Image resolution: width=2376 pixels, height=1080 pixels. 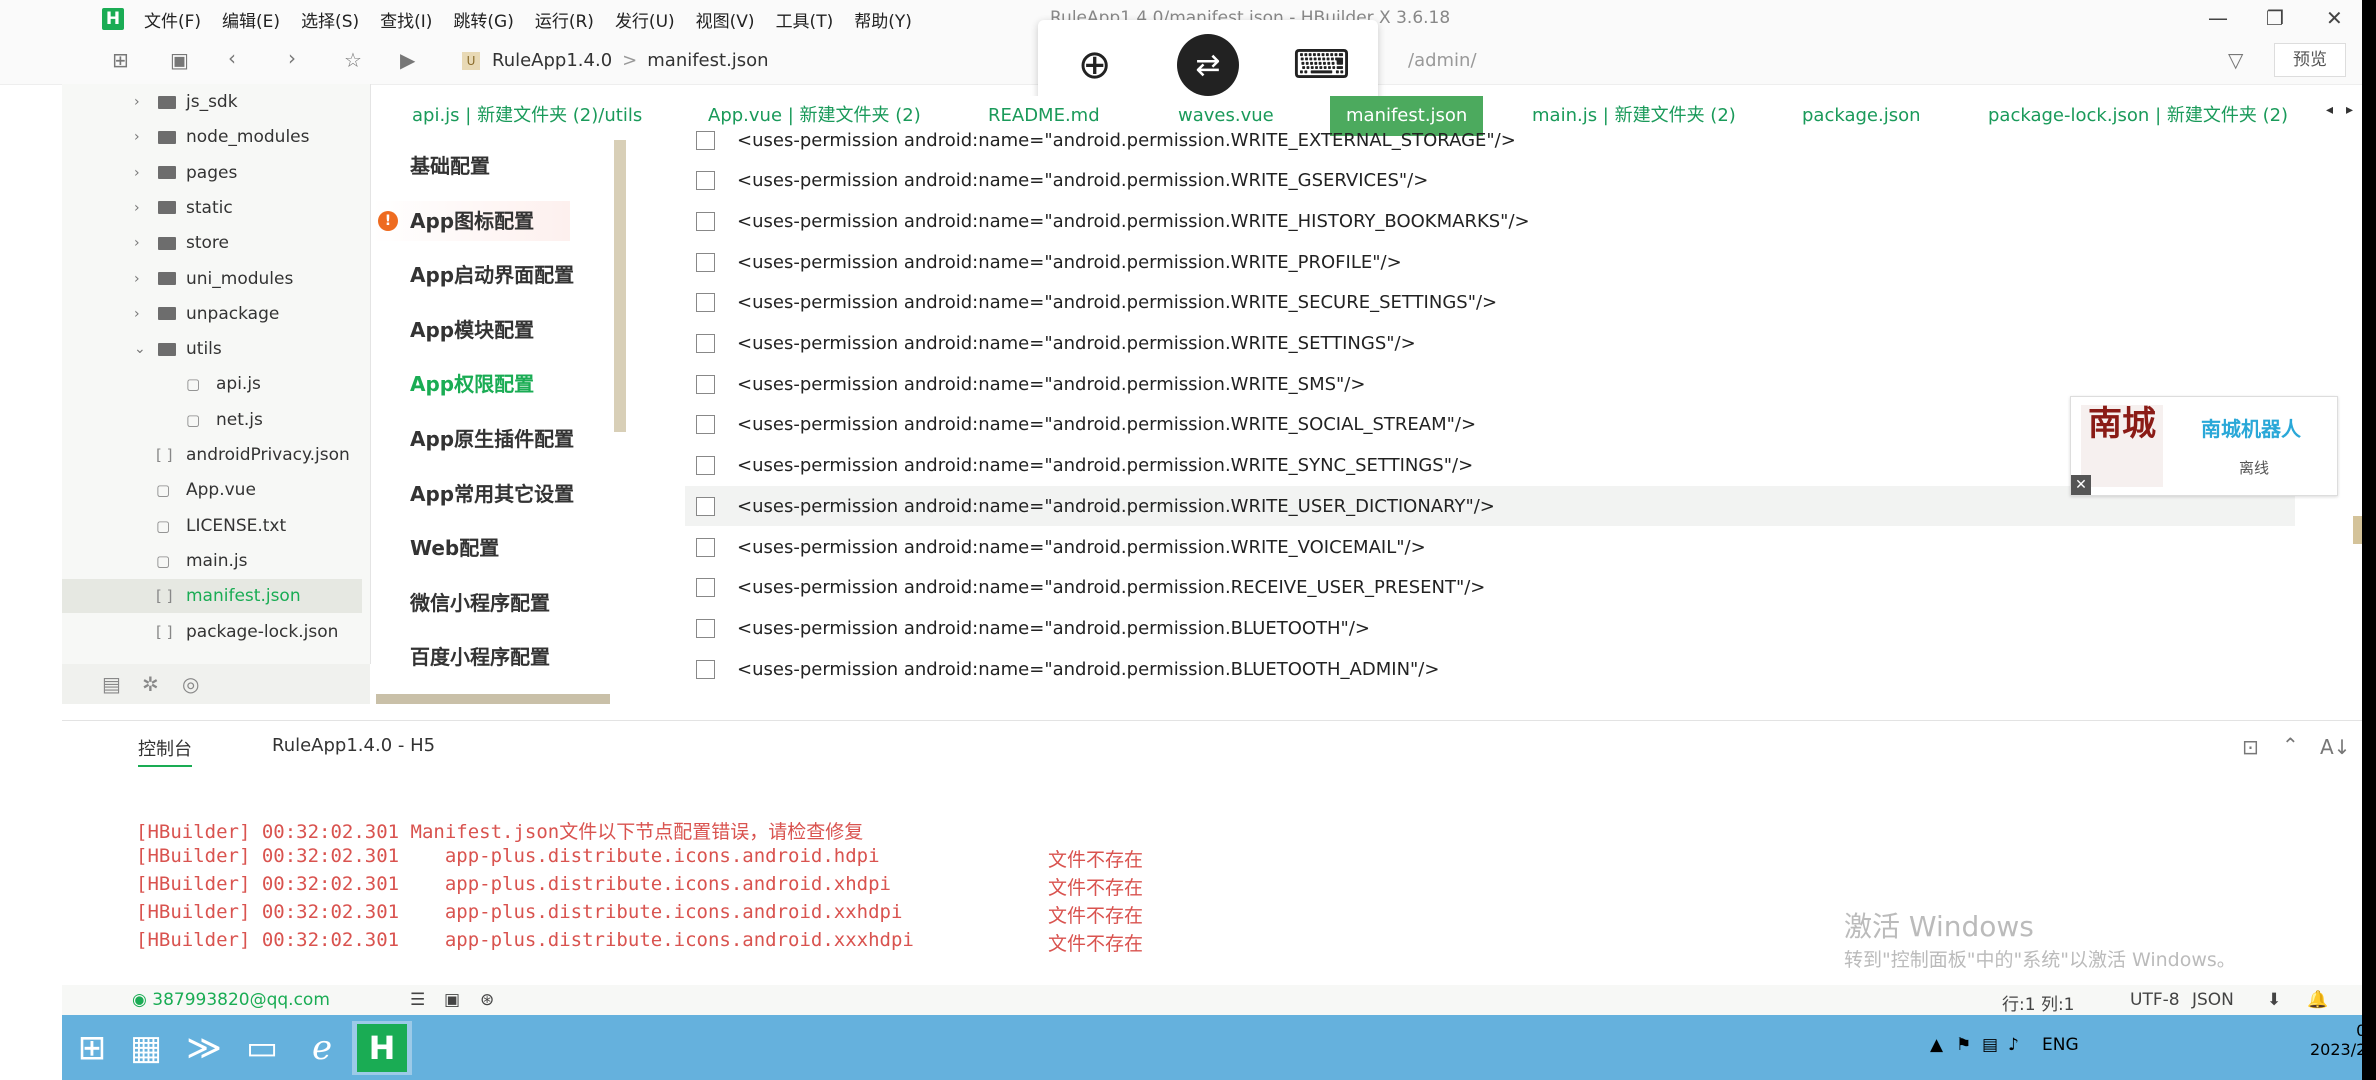 What do you see at coordinates (2275, 18) in the screenshot?
I see `maximize-icon: ❐` at bounding box center [2275, 18].